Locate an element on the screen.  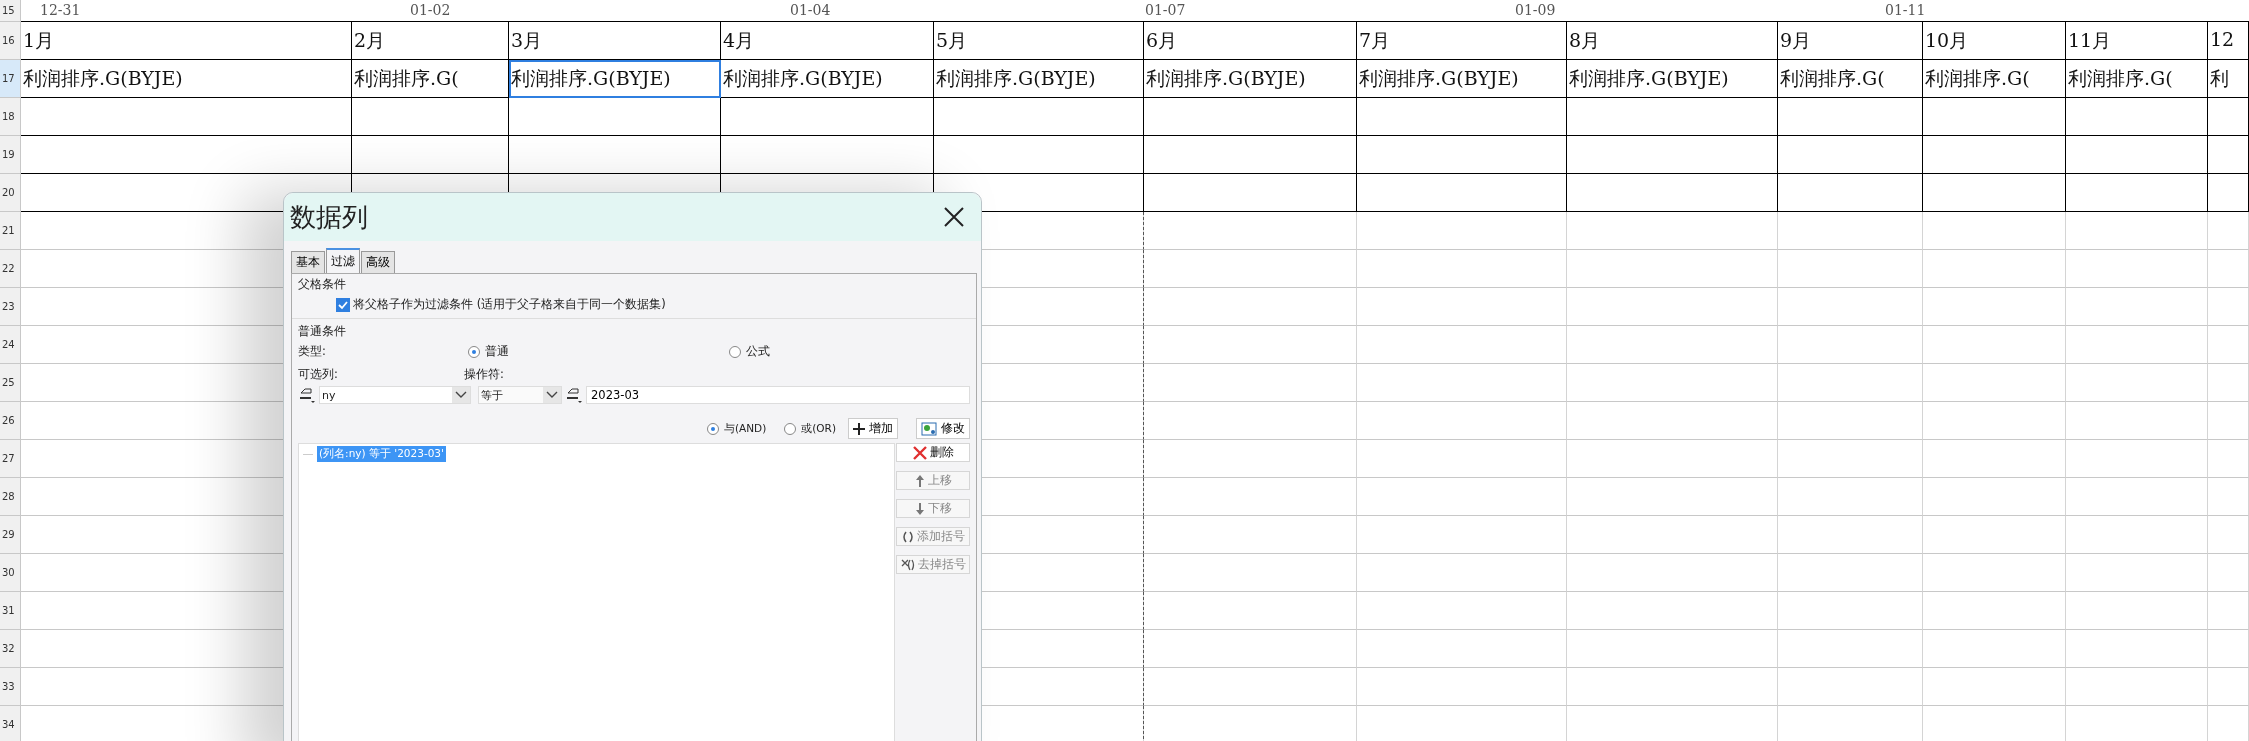
tab: 过滤 is located at coordinates (343, 260).